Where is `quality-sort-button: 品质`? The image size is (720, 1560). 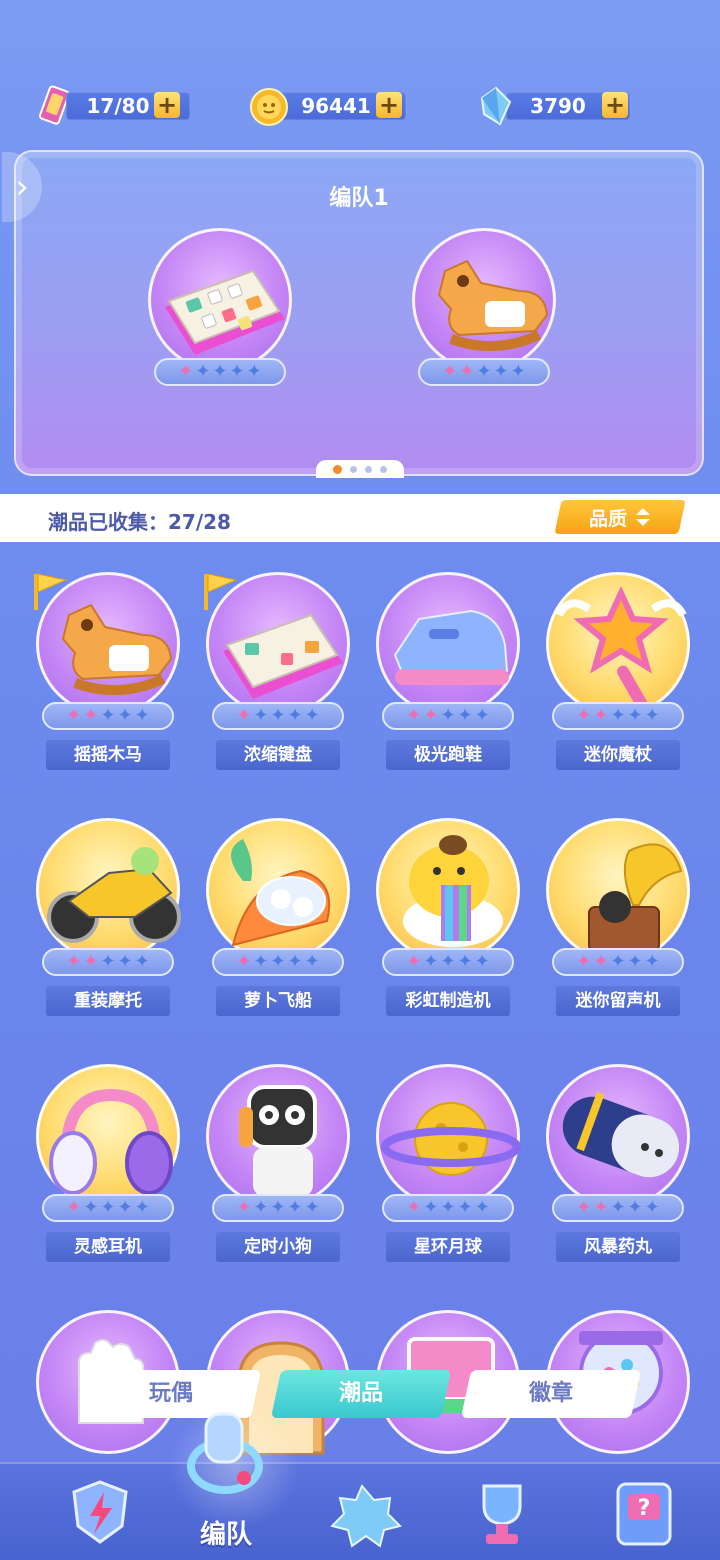
quality-sort-button: 品质 is located at coordinates (620, 517).